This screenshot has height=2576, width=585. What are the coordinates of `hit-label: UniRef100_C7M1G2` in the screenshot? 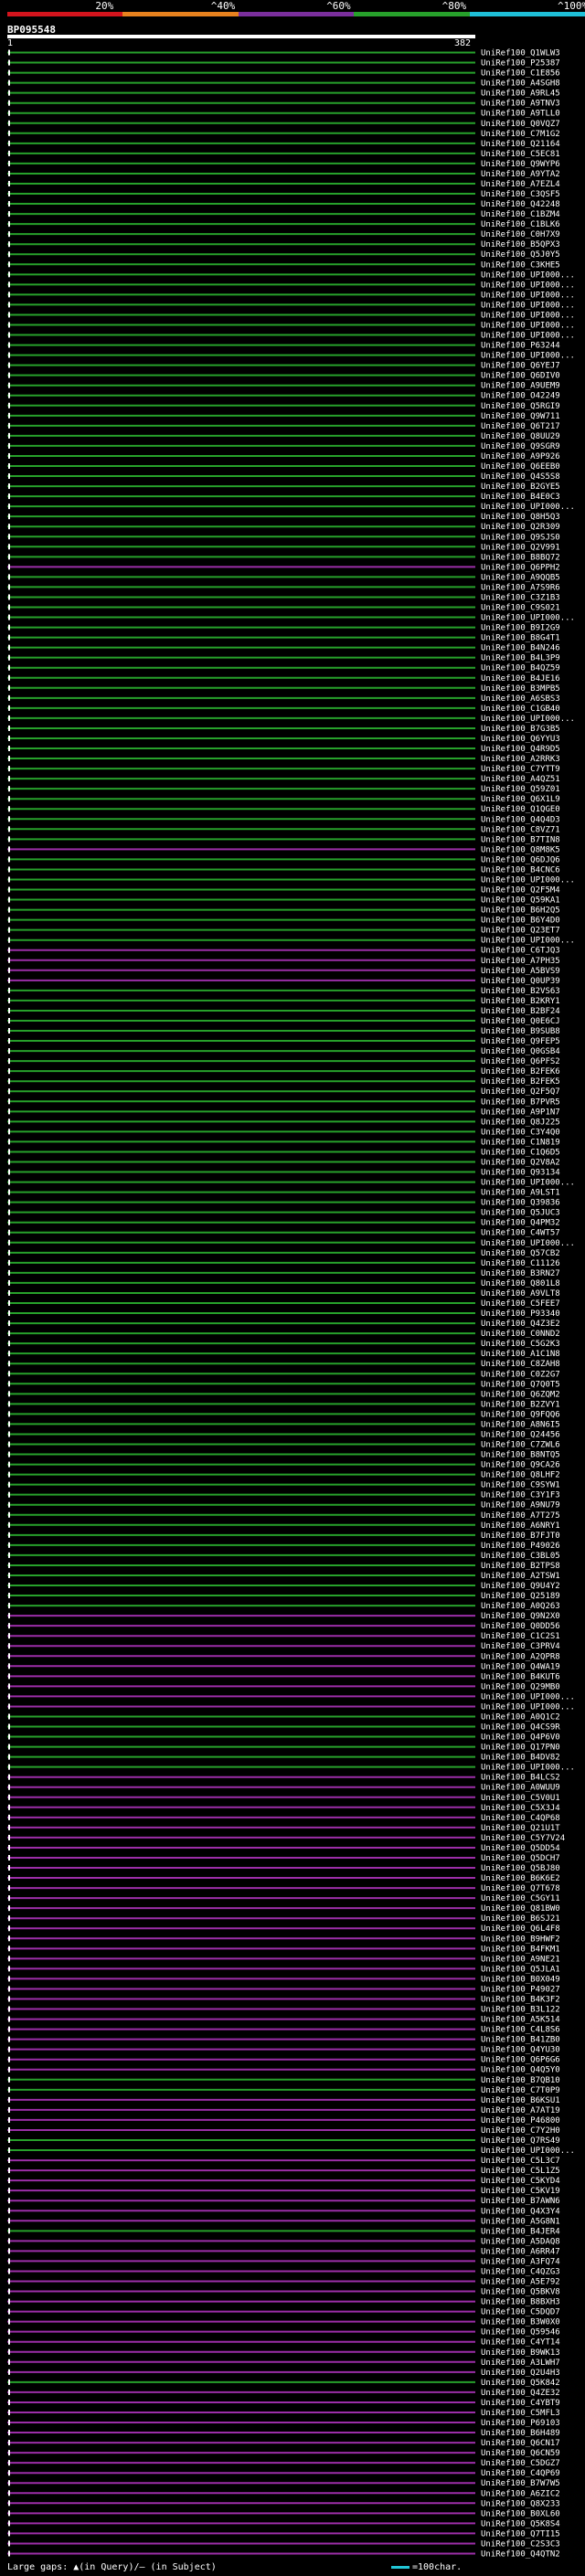 It's located at (520, 134).